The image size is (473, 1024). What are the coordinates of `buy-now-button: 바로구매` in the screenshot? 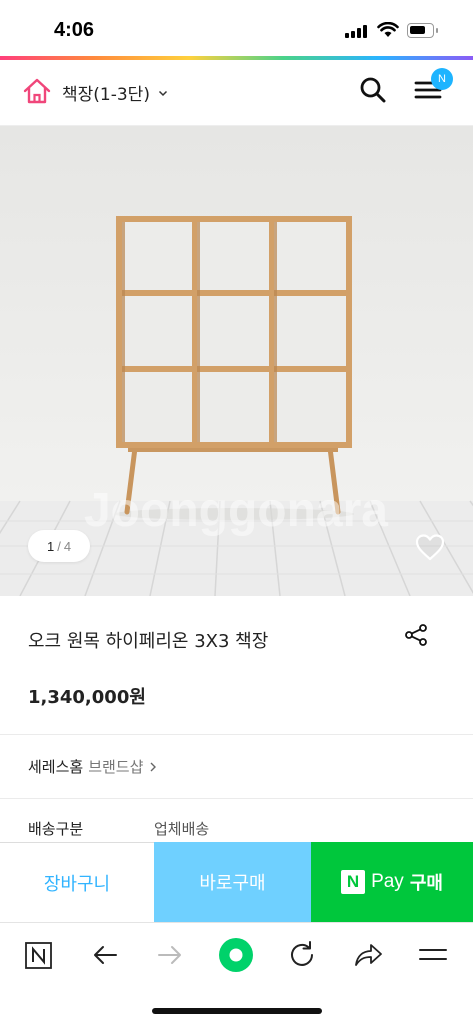 It's located at (232, 882).